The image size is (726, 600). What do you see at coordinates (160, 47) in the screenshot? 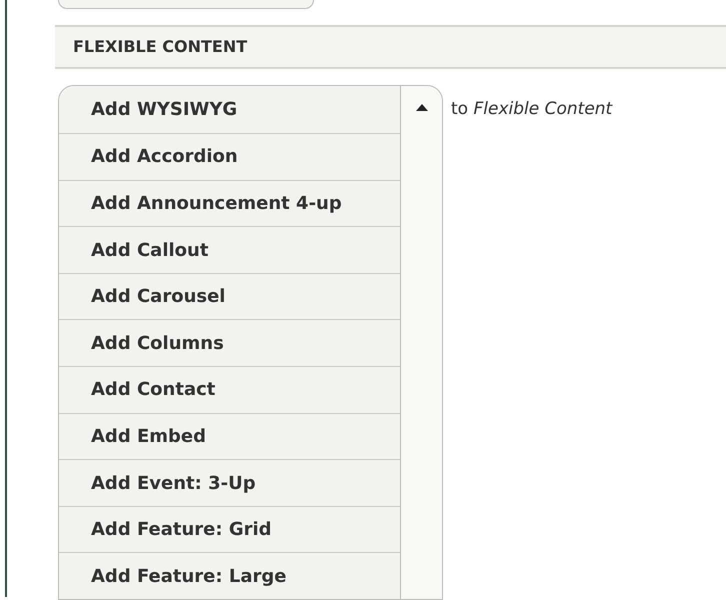
I see `section-title: FLEXIBLE CONTENT` at bounding box center [160, 47].